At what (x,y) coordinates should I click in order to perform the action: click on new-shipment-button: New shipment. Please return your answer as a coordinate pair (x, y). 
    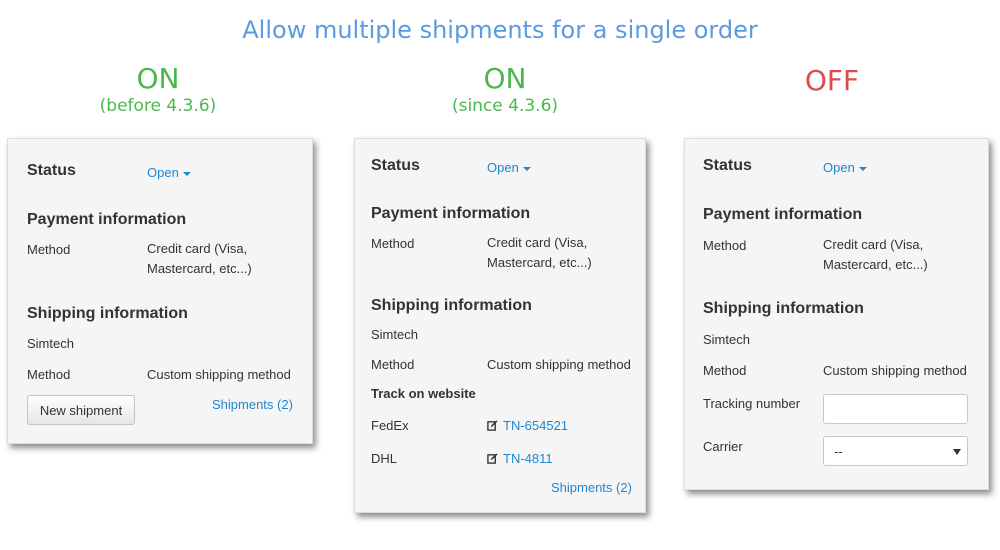
    Looking at the image, I should click on (81, 410).